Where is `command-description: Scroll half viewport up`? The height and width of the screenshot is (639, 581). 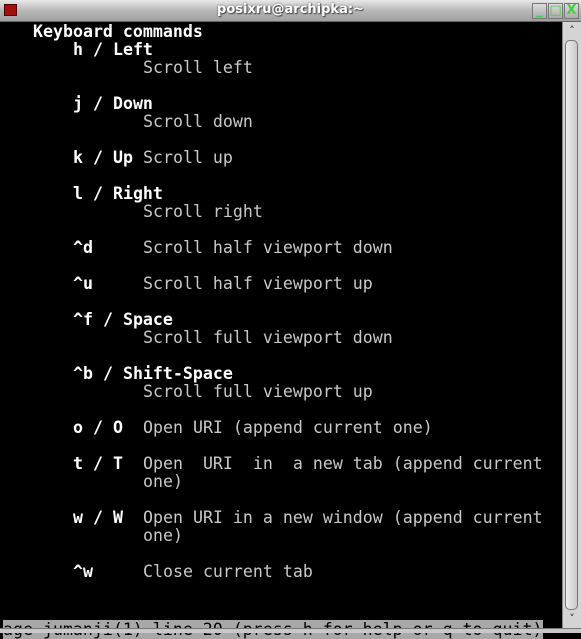 command-description: Scroll half viewport up is located at coordinates (258, 283).